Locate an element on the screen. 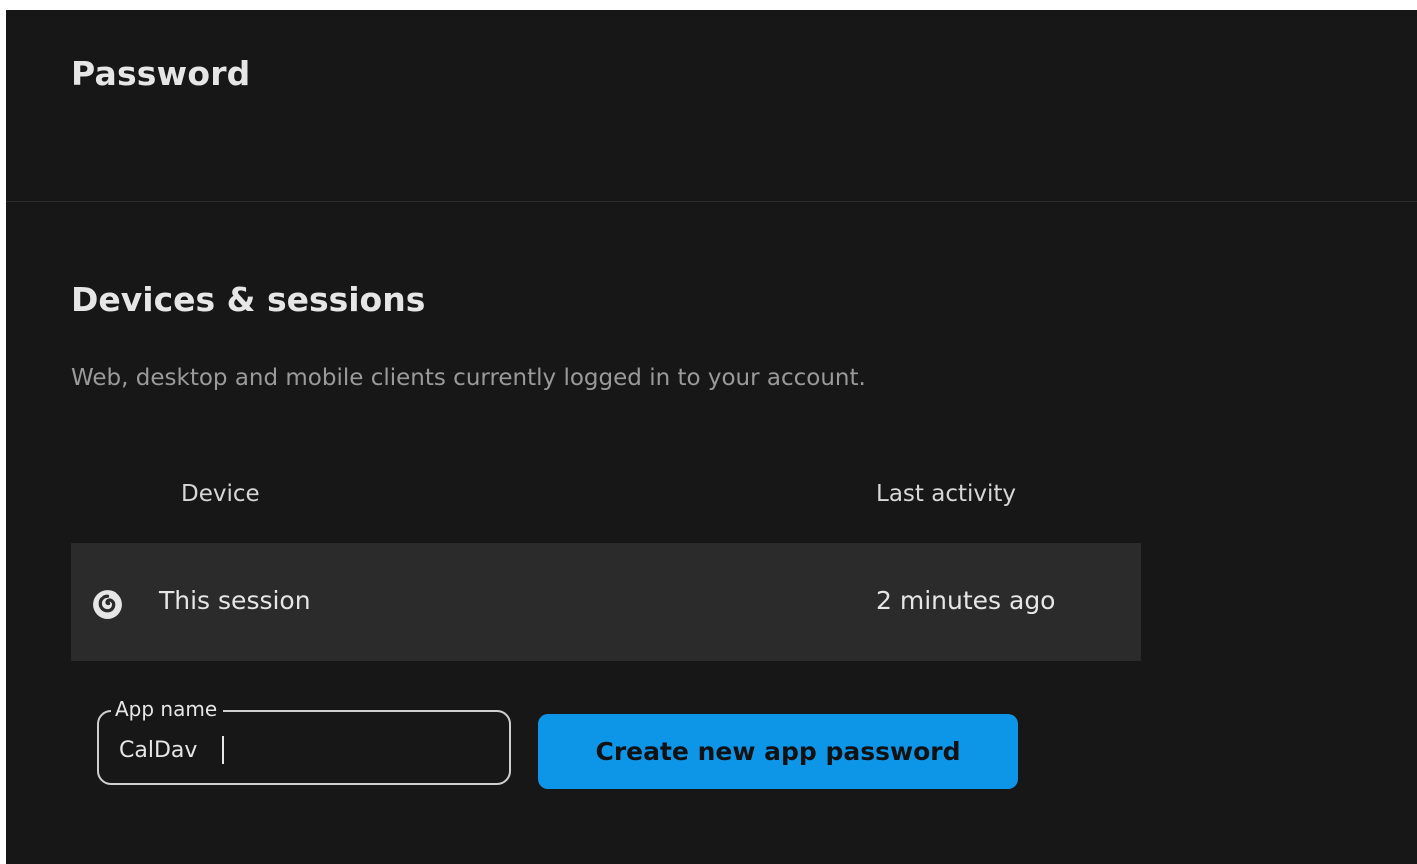 The width and height of the screenshot is (1417, 864). app-name-label: App name is located at coordinates (167, 709).